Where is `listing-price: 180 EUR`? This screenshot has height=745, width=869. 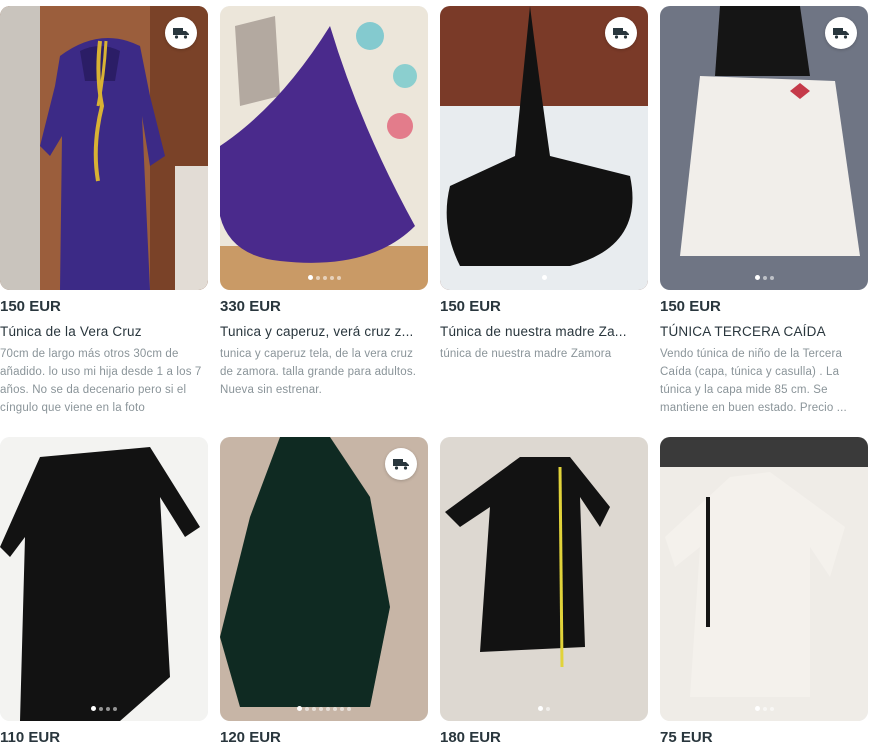 listing-price: 180 EUR is located at coordinates (470, 737).